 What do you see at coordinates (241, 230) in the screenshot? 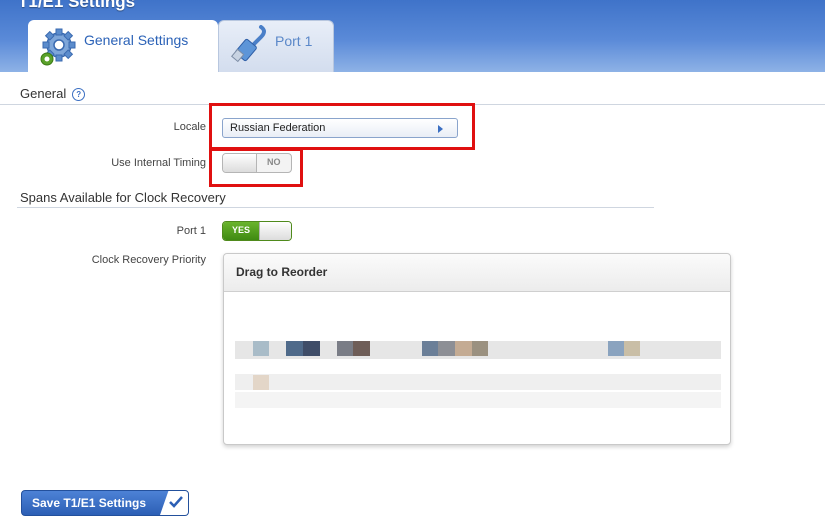
I see `toggle-state-text: YES` at bounding box center [241, 230].